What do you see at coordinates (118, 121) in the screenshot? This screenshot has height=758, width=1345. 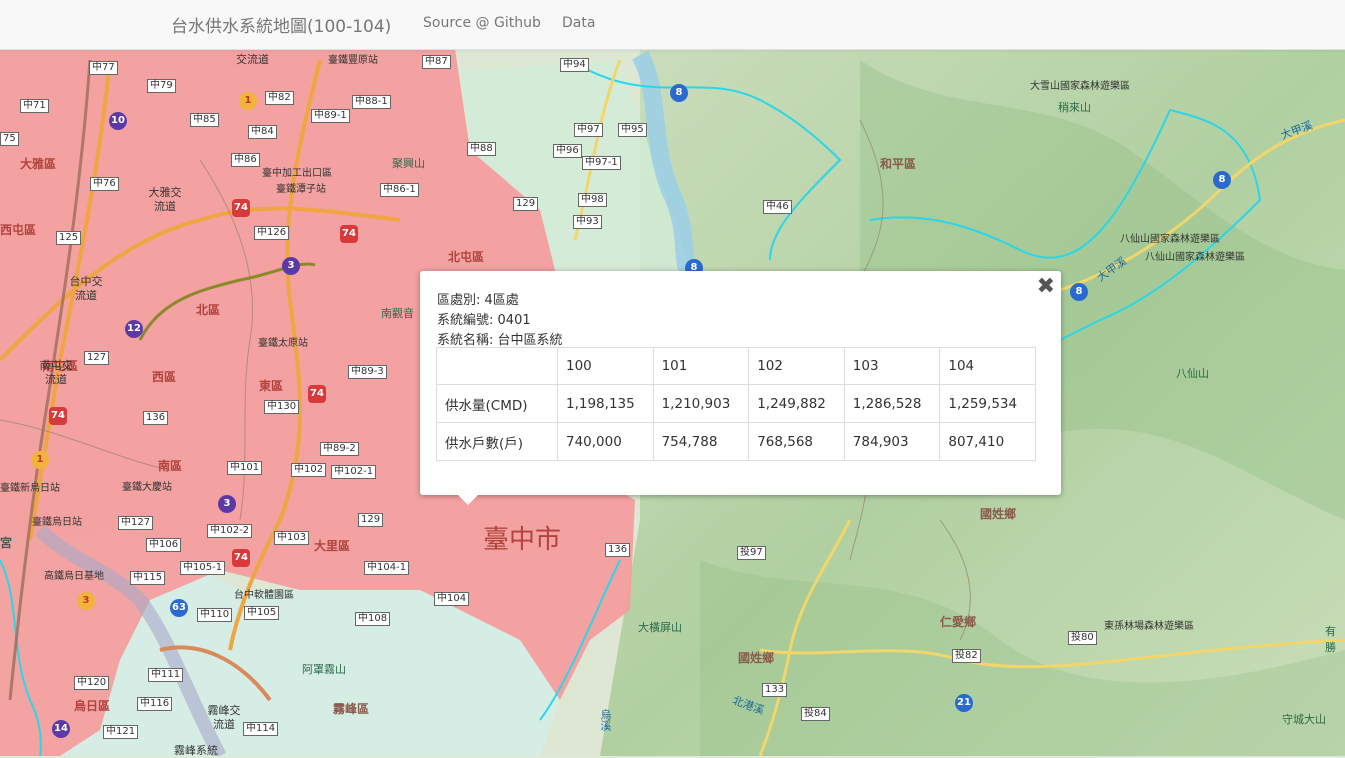 I see `highway-badge: 10` at bounding box center [118, 121].